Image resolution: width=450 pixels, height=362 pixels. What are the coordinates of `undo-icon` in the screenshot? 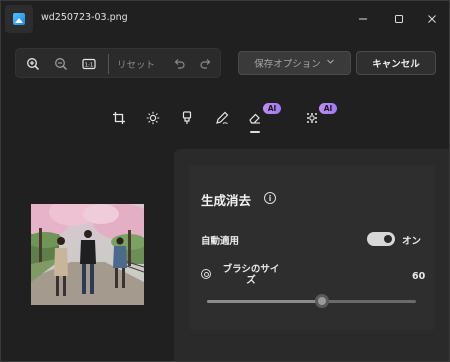 It's located at (179, 64).